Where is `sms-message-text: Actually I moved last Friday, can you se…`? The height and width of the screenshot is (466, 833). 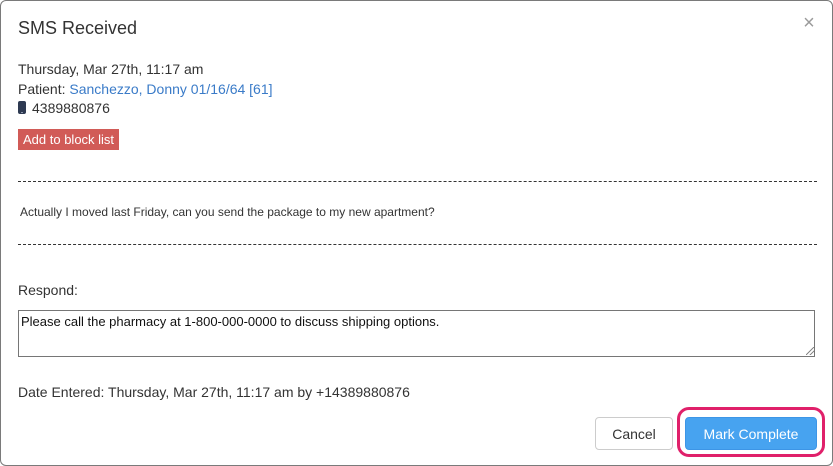
sms-message-text: Actually I moved last Friday, can you se… is located at coordinates (227, 212).